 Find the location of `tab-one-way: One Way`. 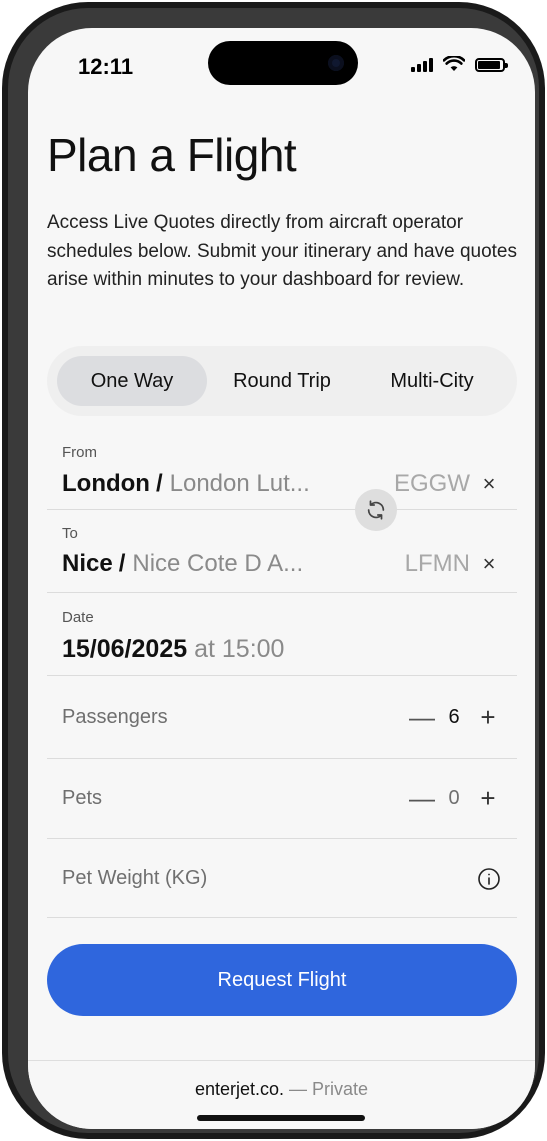

tab-one-way: One Way is located at coordinates (132, 381).